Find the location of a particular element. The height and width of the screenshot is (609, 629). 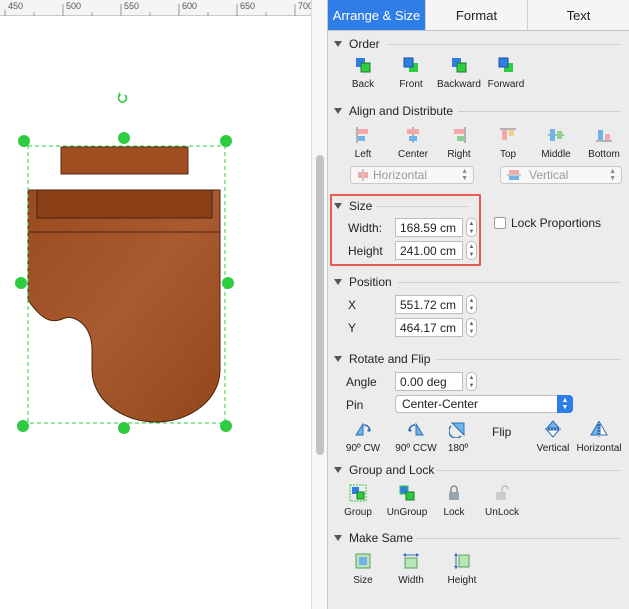

back-button: Back is located at coordinates (363, 73).